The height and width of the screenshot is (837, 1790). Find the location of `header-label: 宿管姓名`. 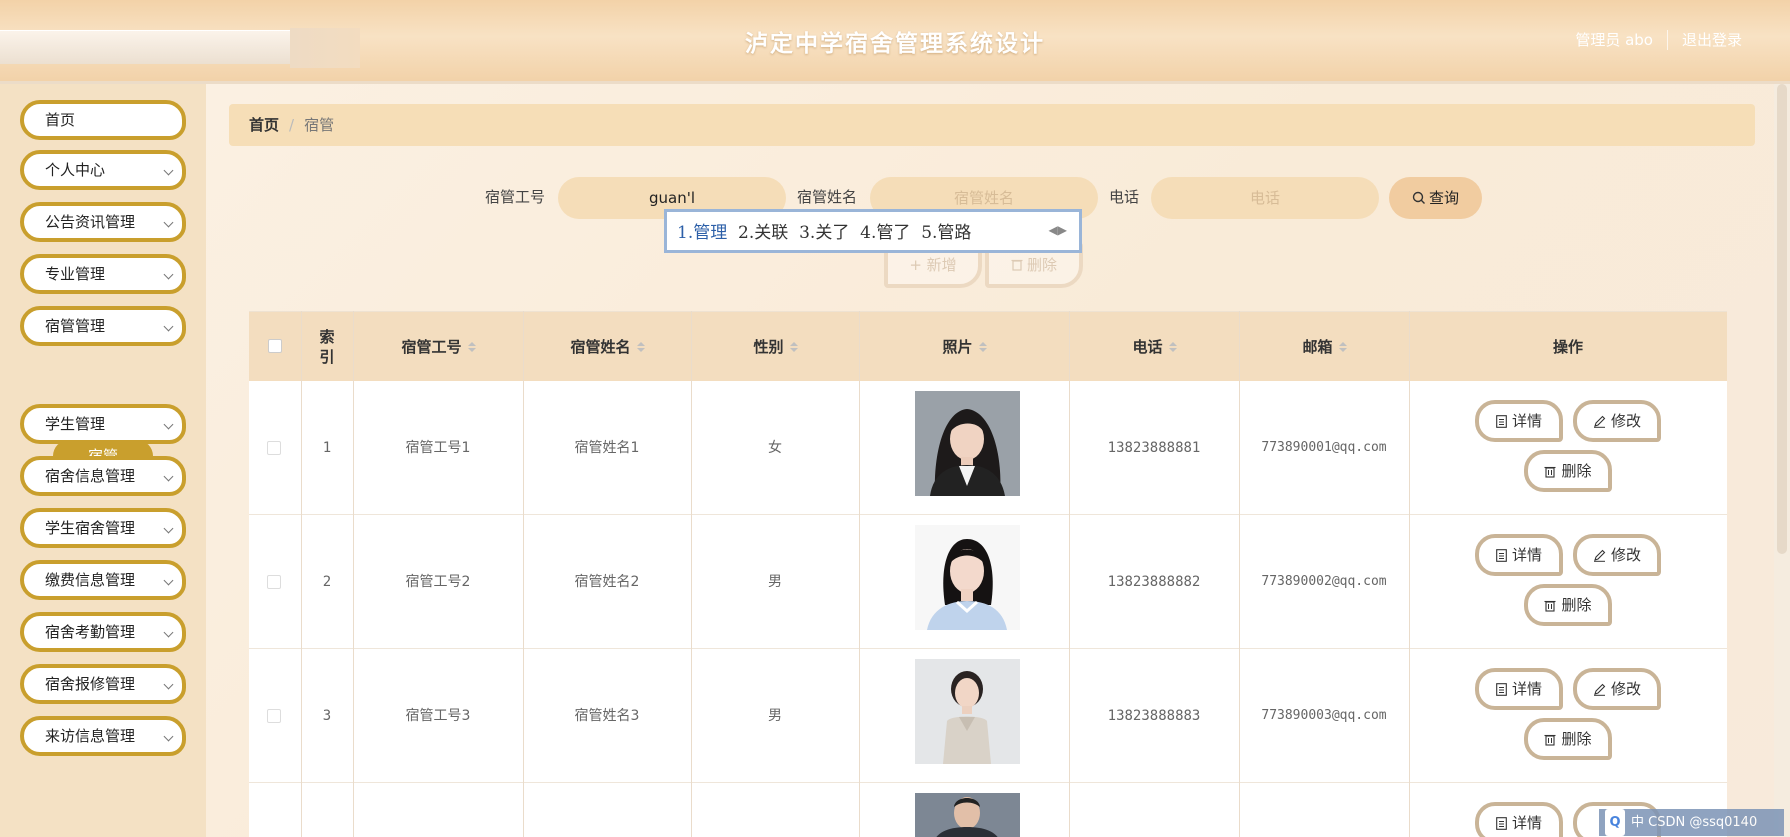

header-label: 宿管姓名 is located at coordinates (600, 347).